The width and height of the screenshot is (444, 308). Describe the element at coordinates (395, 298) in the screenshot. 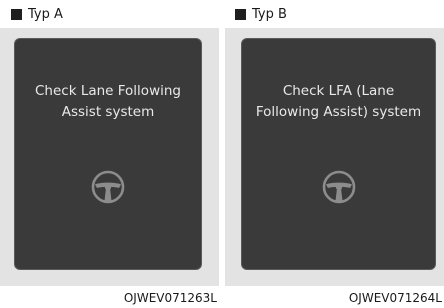

I see `image-code: OJWEV071264L` at that location.